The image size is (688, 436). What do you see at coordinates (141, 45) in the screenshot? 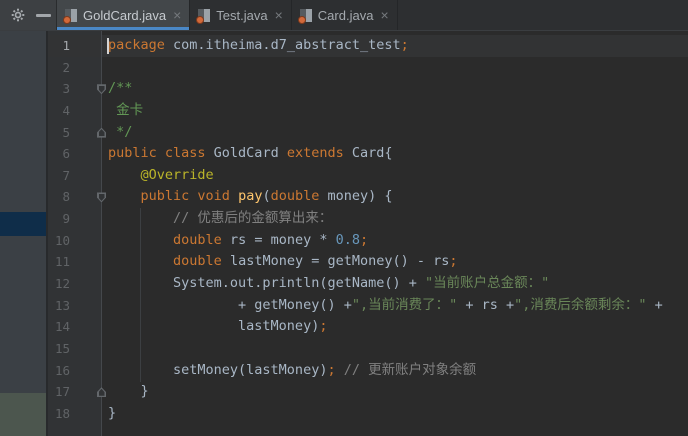
I see `code-token: package` at bounding box center [141, 45].